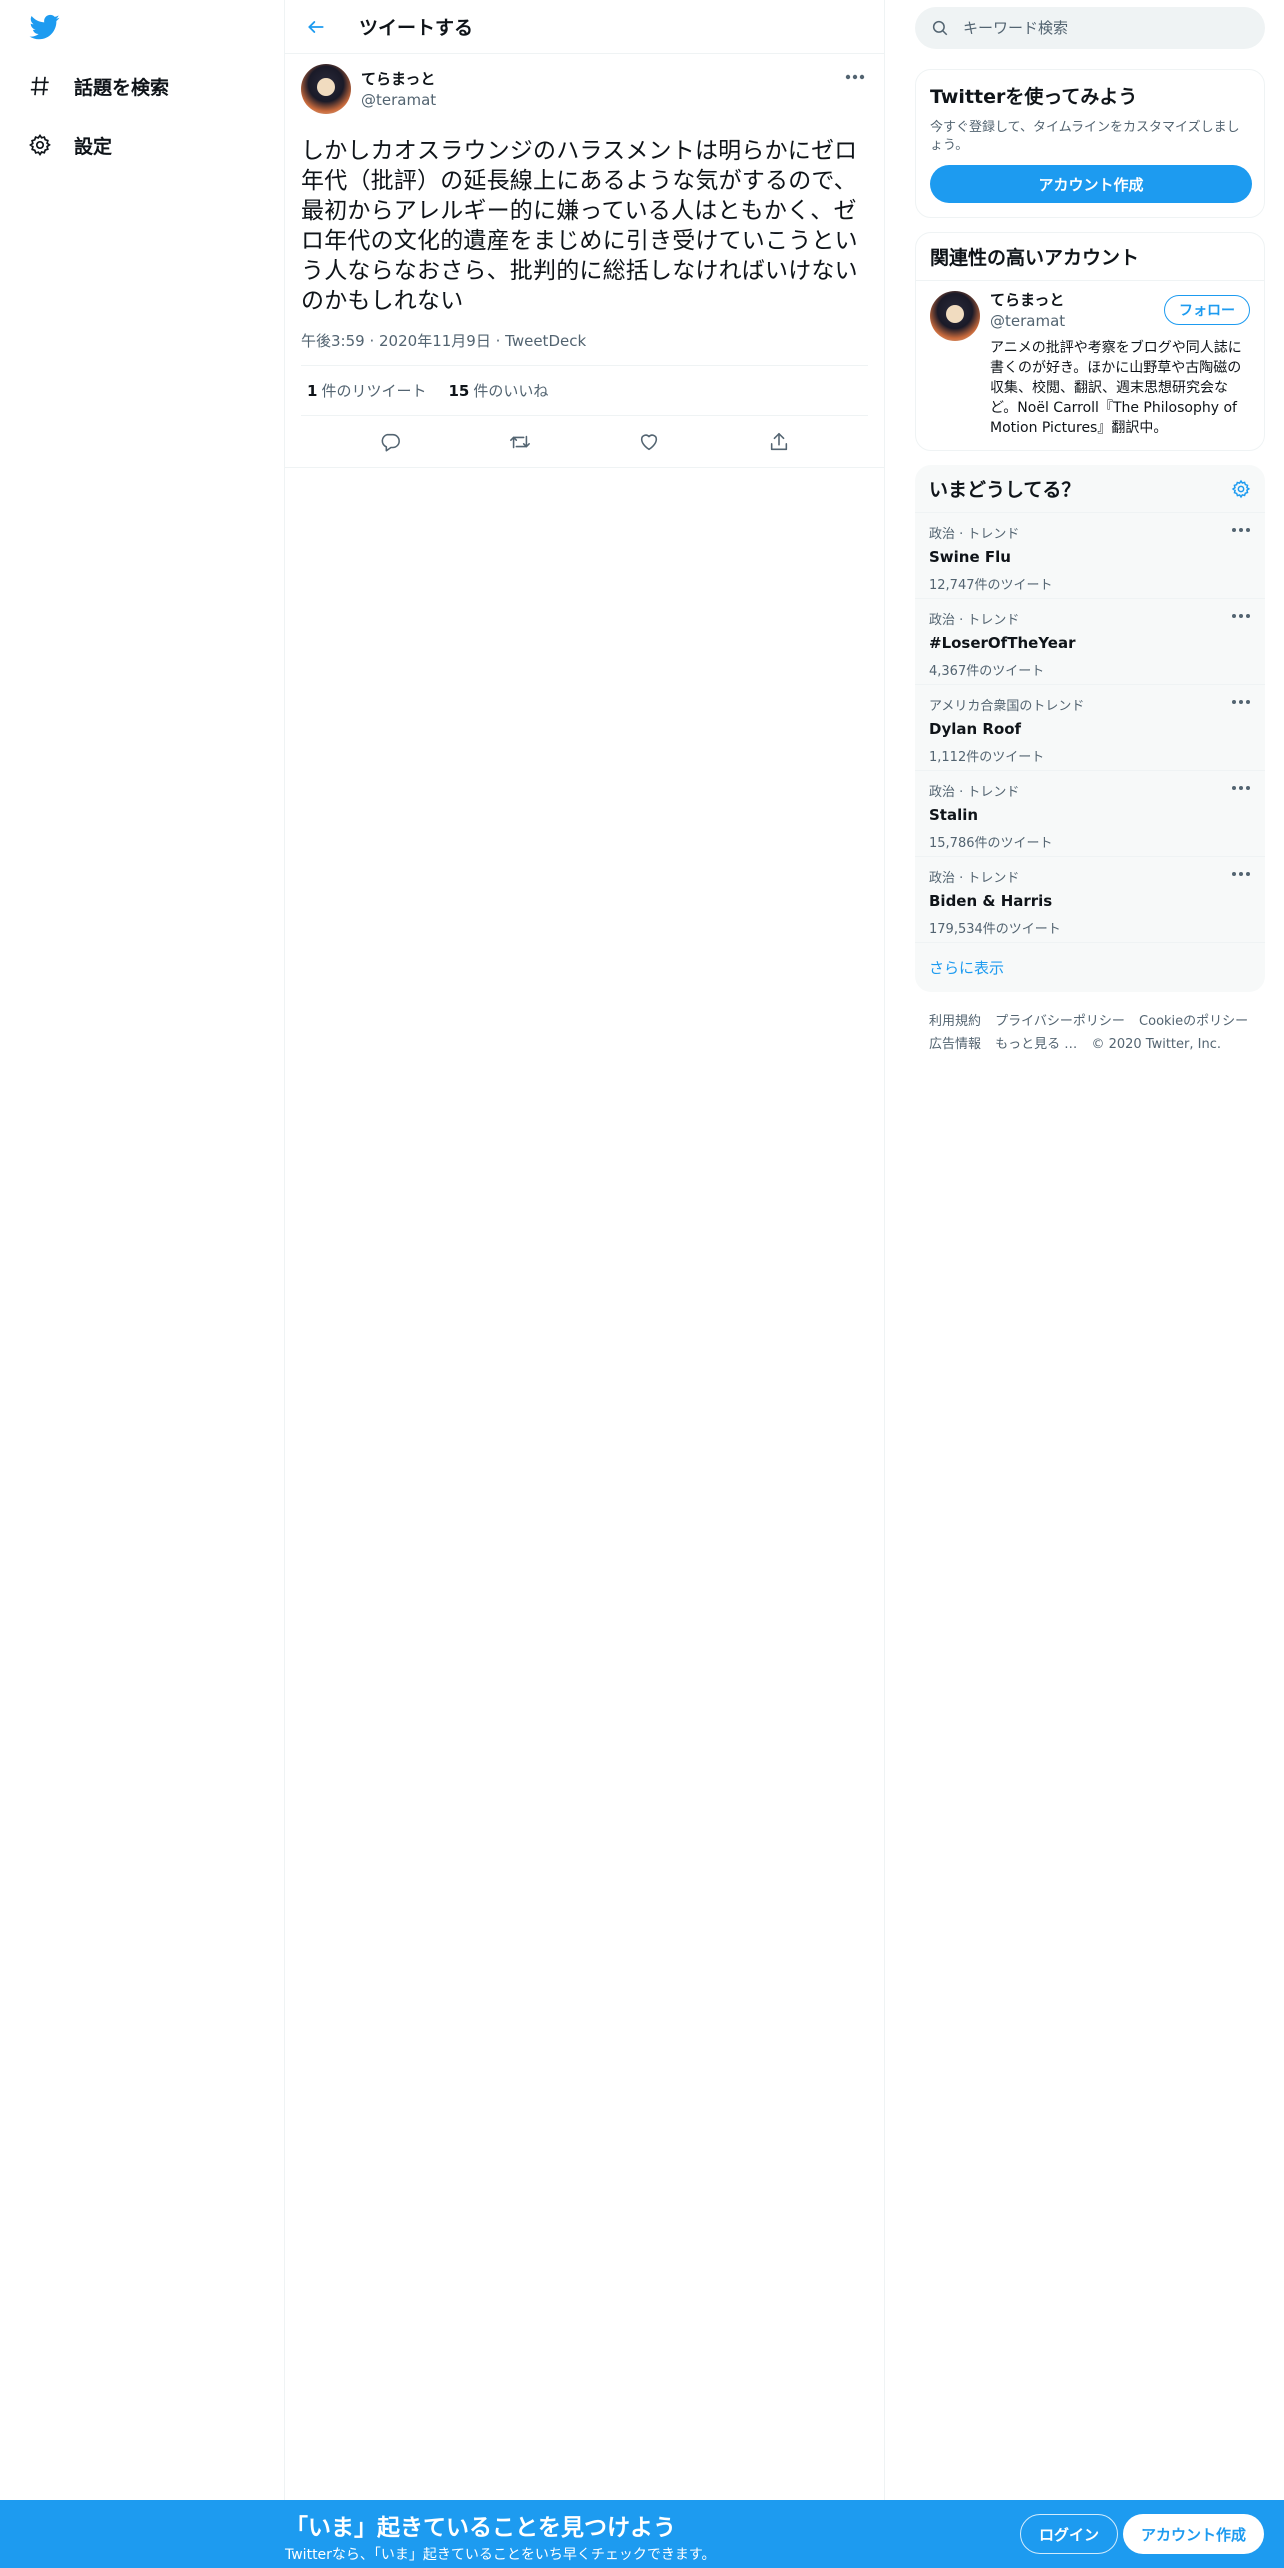  I want to click on footer-link: Cookieのポリシー, so click(1193, 1021).